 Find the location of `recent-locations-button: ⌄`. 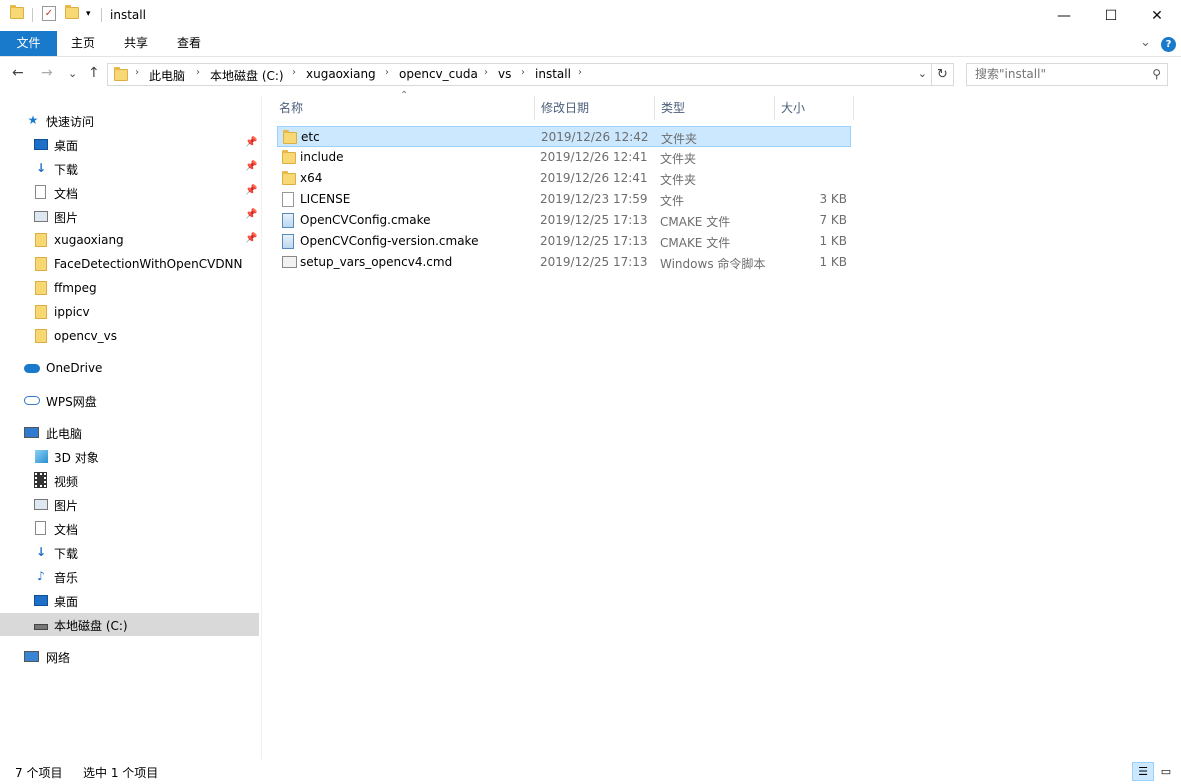

recent-locations-button: ⌄ is located at coordinates (72, 73).